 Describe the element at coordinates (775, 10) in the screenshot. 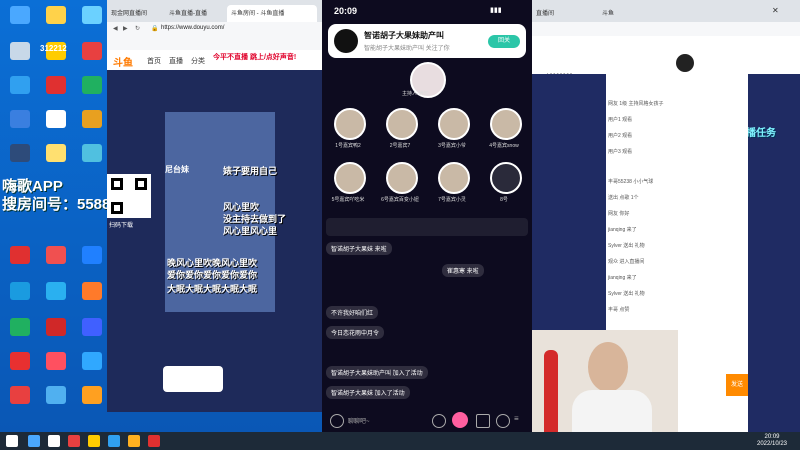

I see `close-icon: ✕` at that location.